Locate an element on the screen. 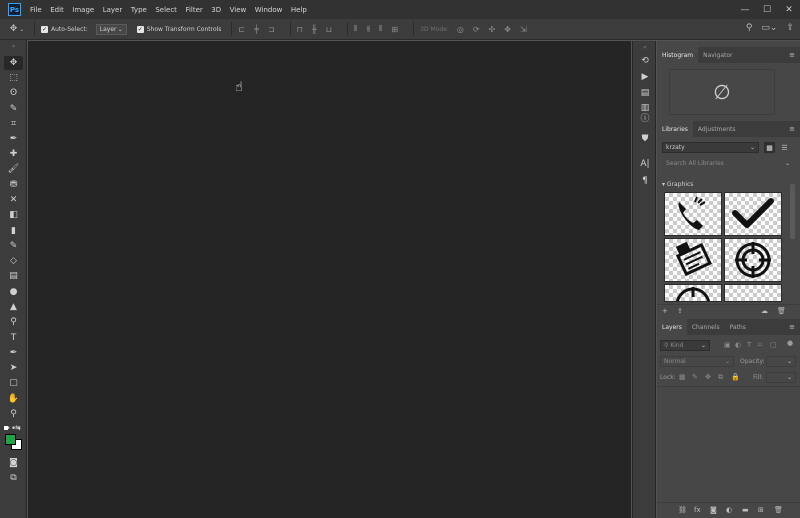  3d-pan-icon: ✣ is located at coordinates (492, 29).